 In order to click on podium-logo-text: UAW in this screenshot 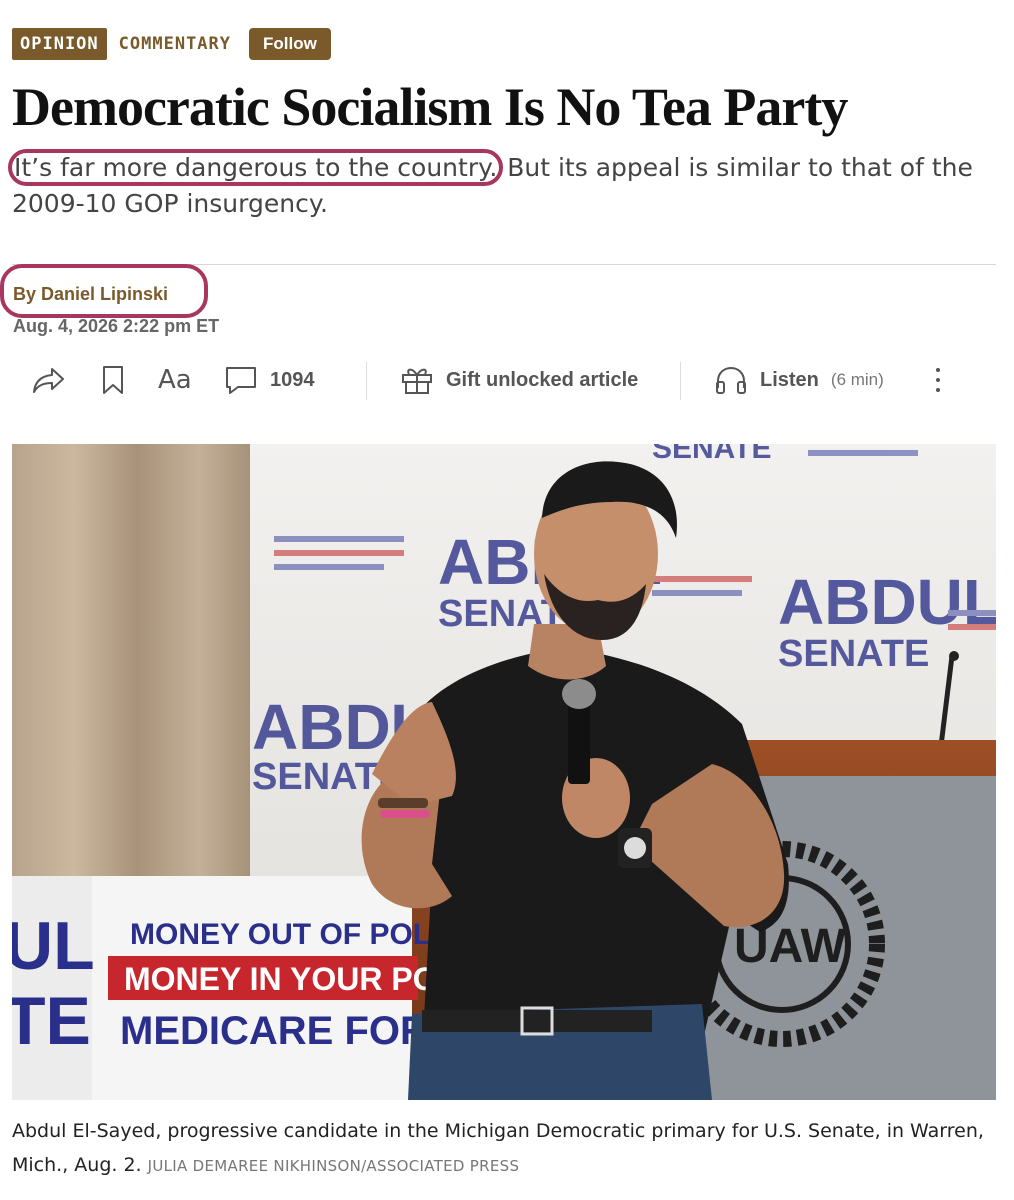, I will do `click(790, 946)`.